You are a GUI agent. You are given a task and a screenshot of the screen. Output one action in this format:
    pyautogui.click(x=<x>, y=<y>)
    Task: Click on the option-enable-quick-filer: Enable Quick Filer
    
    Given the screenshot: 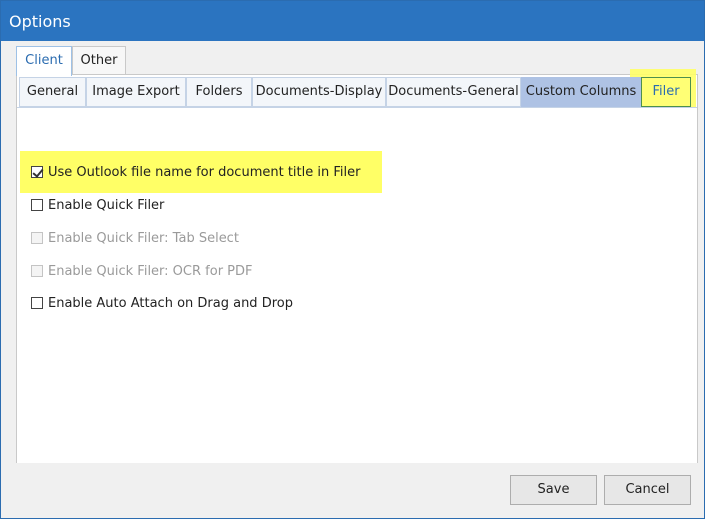 What is the action you would take?
    pyautogui.click(x=97, y=205)
    